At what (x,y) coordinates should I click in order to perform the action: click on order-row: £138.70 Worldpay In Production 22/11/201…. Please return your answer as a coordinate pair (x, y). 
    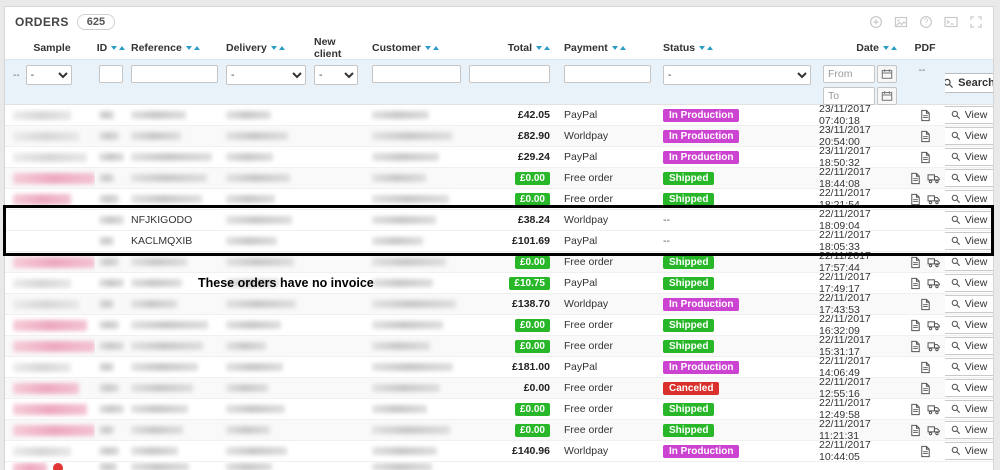
    Looking at the image, I should click on (499, 304).